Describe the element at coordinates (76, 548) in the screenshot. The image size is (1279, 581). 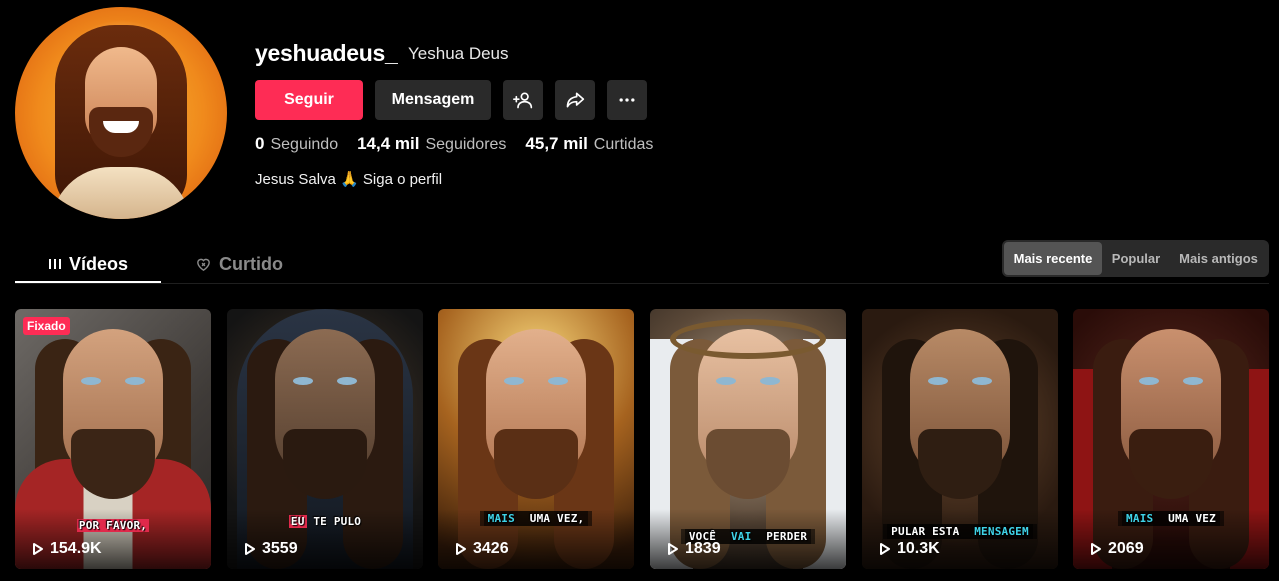
I see `play-count-value: 154.9K` at that location.